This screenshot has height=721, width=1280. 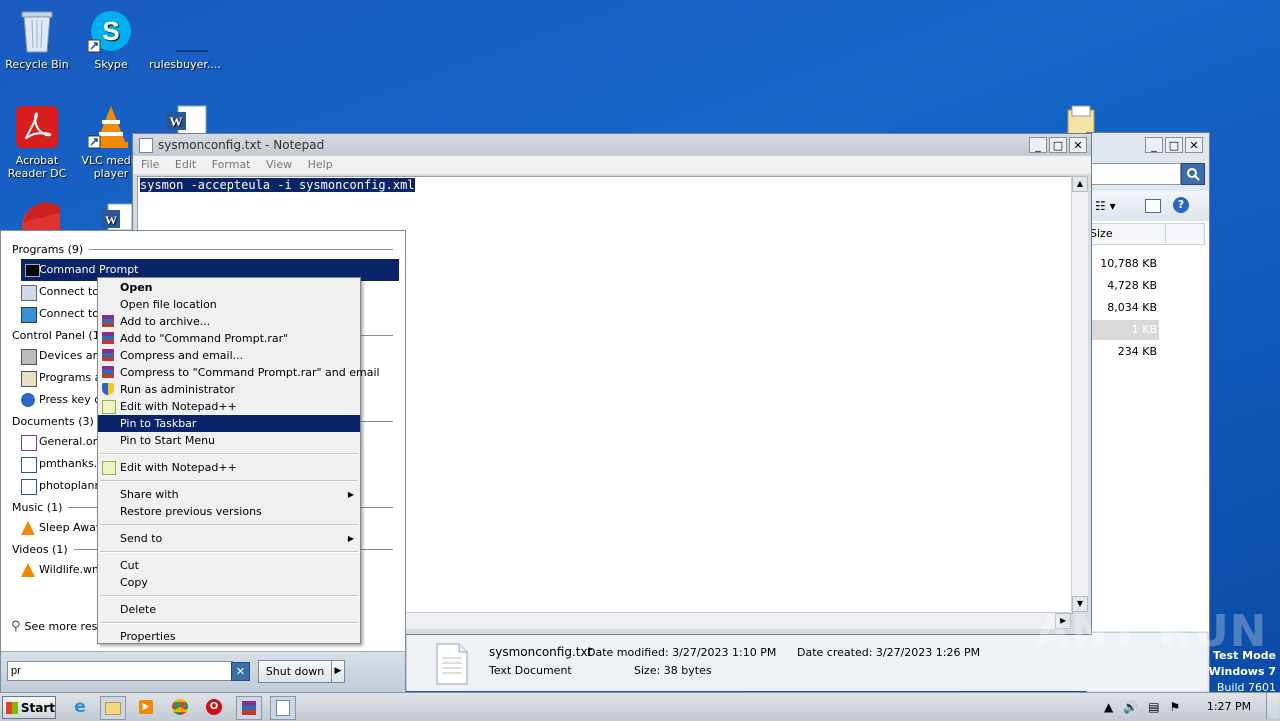 What do you see at coordinates (229, 389) in the screenshot?
I see `ctx-run-as-administrator: Run as administrator` at bounding box center [229, 389].